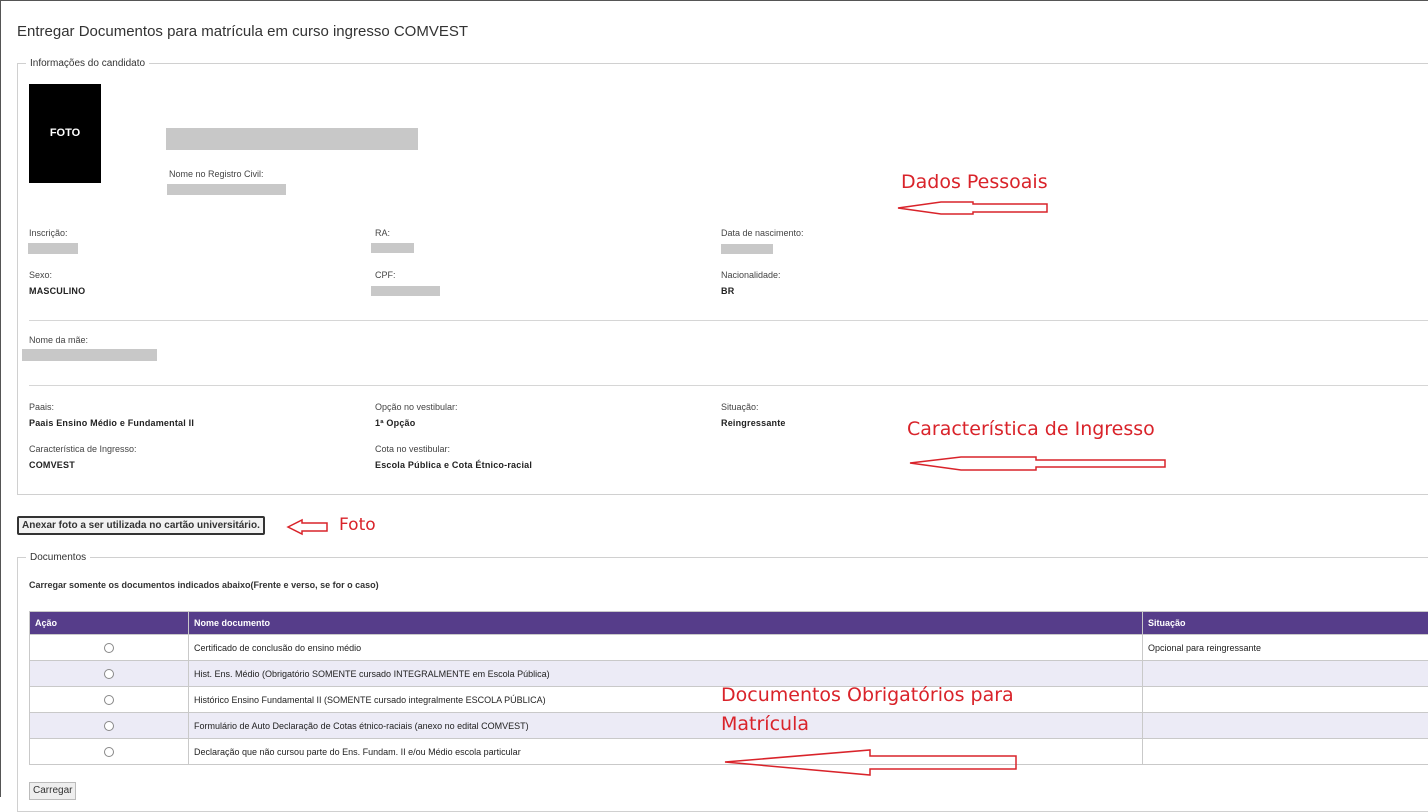  What do you see at coordinates (1037, 463) in the screenshot?
I see `arrow-entry-characteristic-icon` at bounding box center [1037, 463].